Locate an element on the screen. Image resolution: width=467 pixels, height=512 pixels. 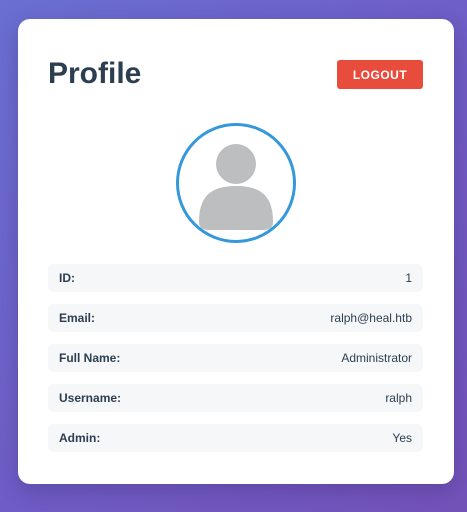
avatar is located at coordinates (236, 183).